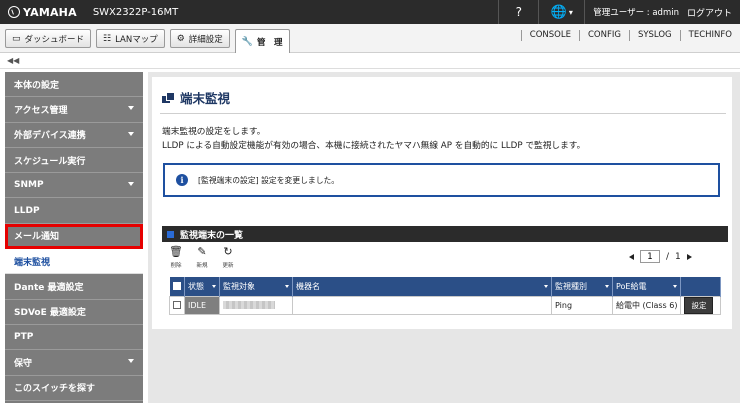 The width and height of the screenshot is (740, 403). Describe the element at coordinates (212, 235) in the screenshot. I see `list-title: 監視端末の一覧` at that location.